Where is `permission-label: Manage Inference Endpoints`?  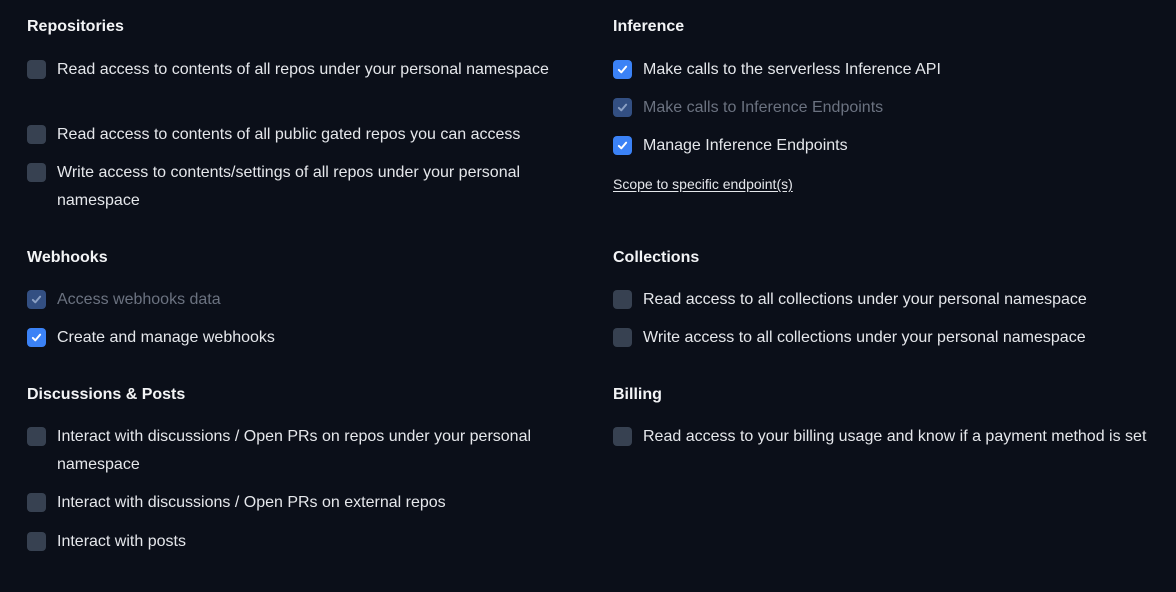
permission-label: Manage Inference Endpoints is located at coordinates (745, 145).